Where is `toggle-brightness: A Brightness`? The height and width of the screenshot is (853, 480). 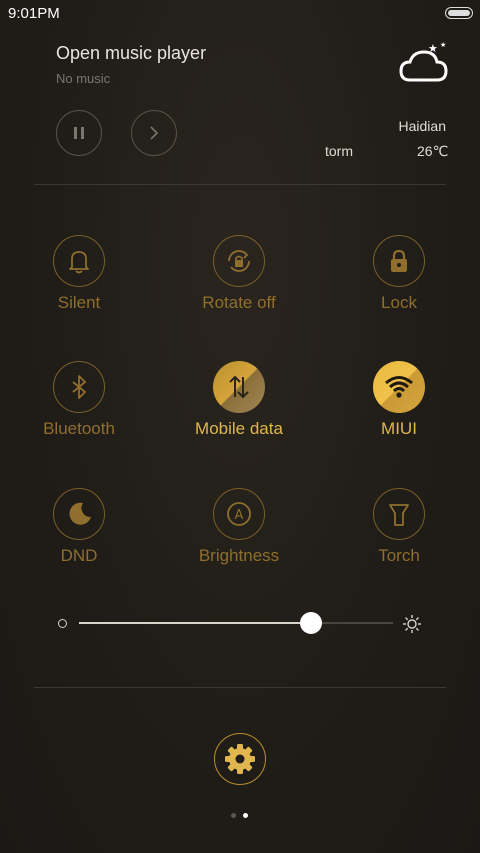
toggle-brightness: A Brightness is located at coordinates (239, 533).